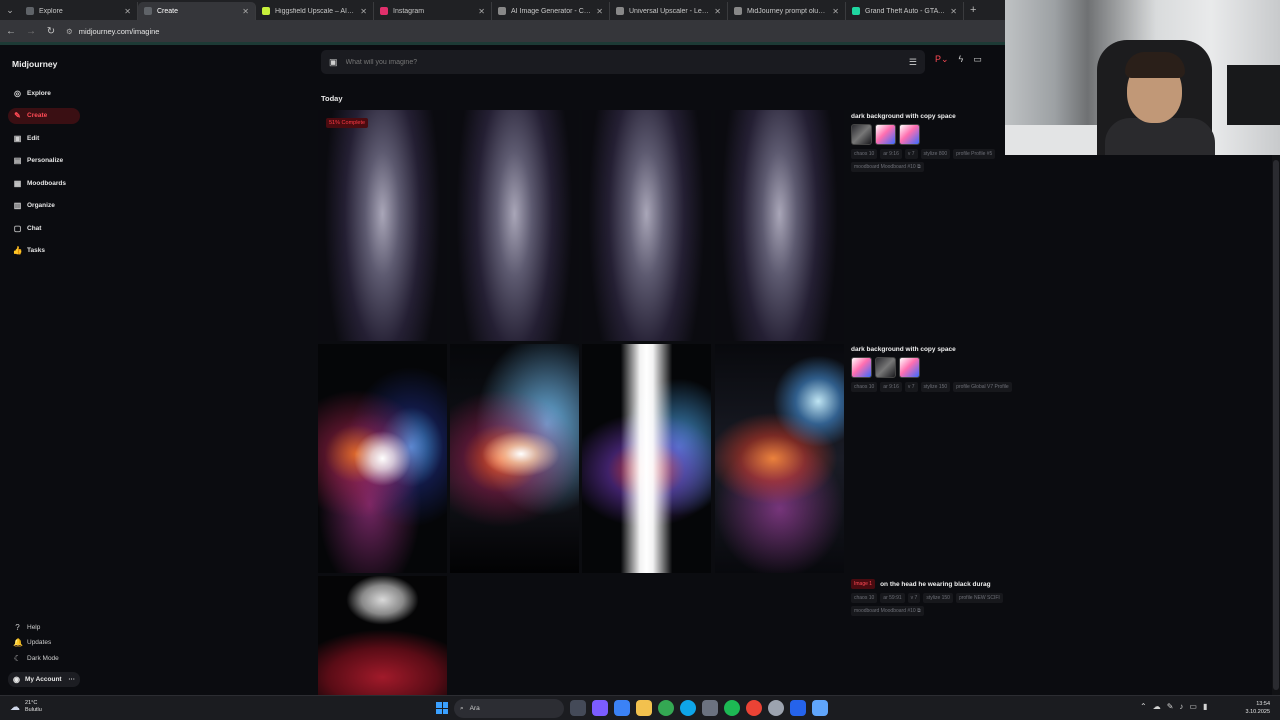 The height and width of the screenshot is (720, 1280). I want to click on sidebar-item-moodboards: ▦ Moodboards, so click(44, 183).